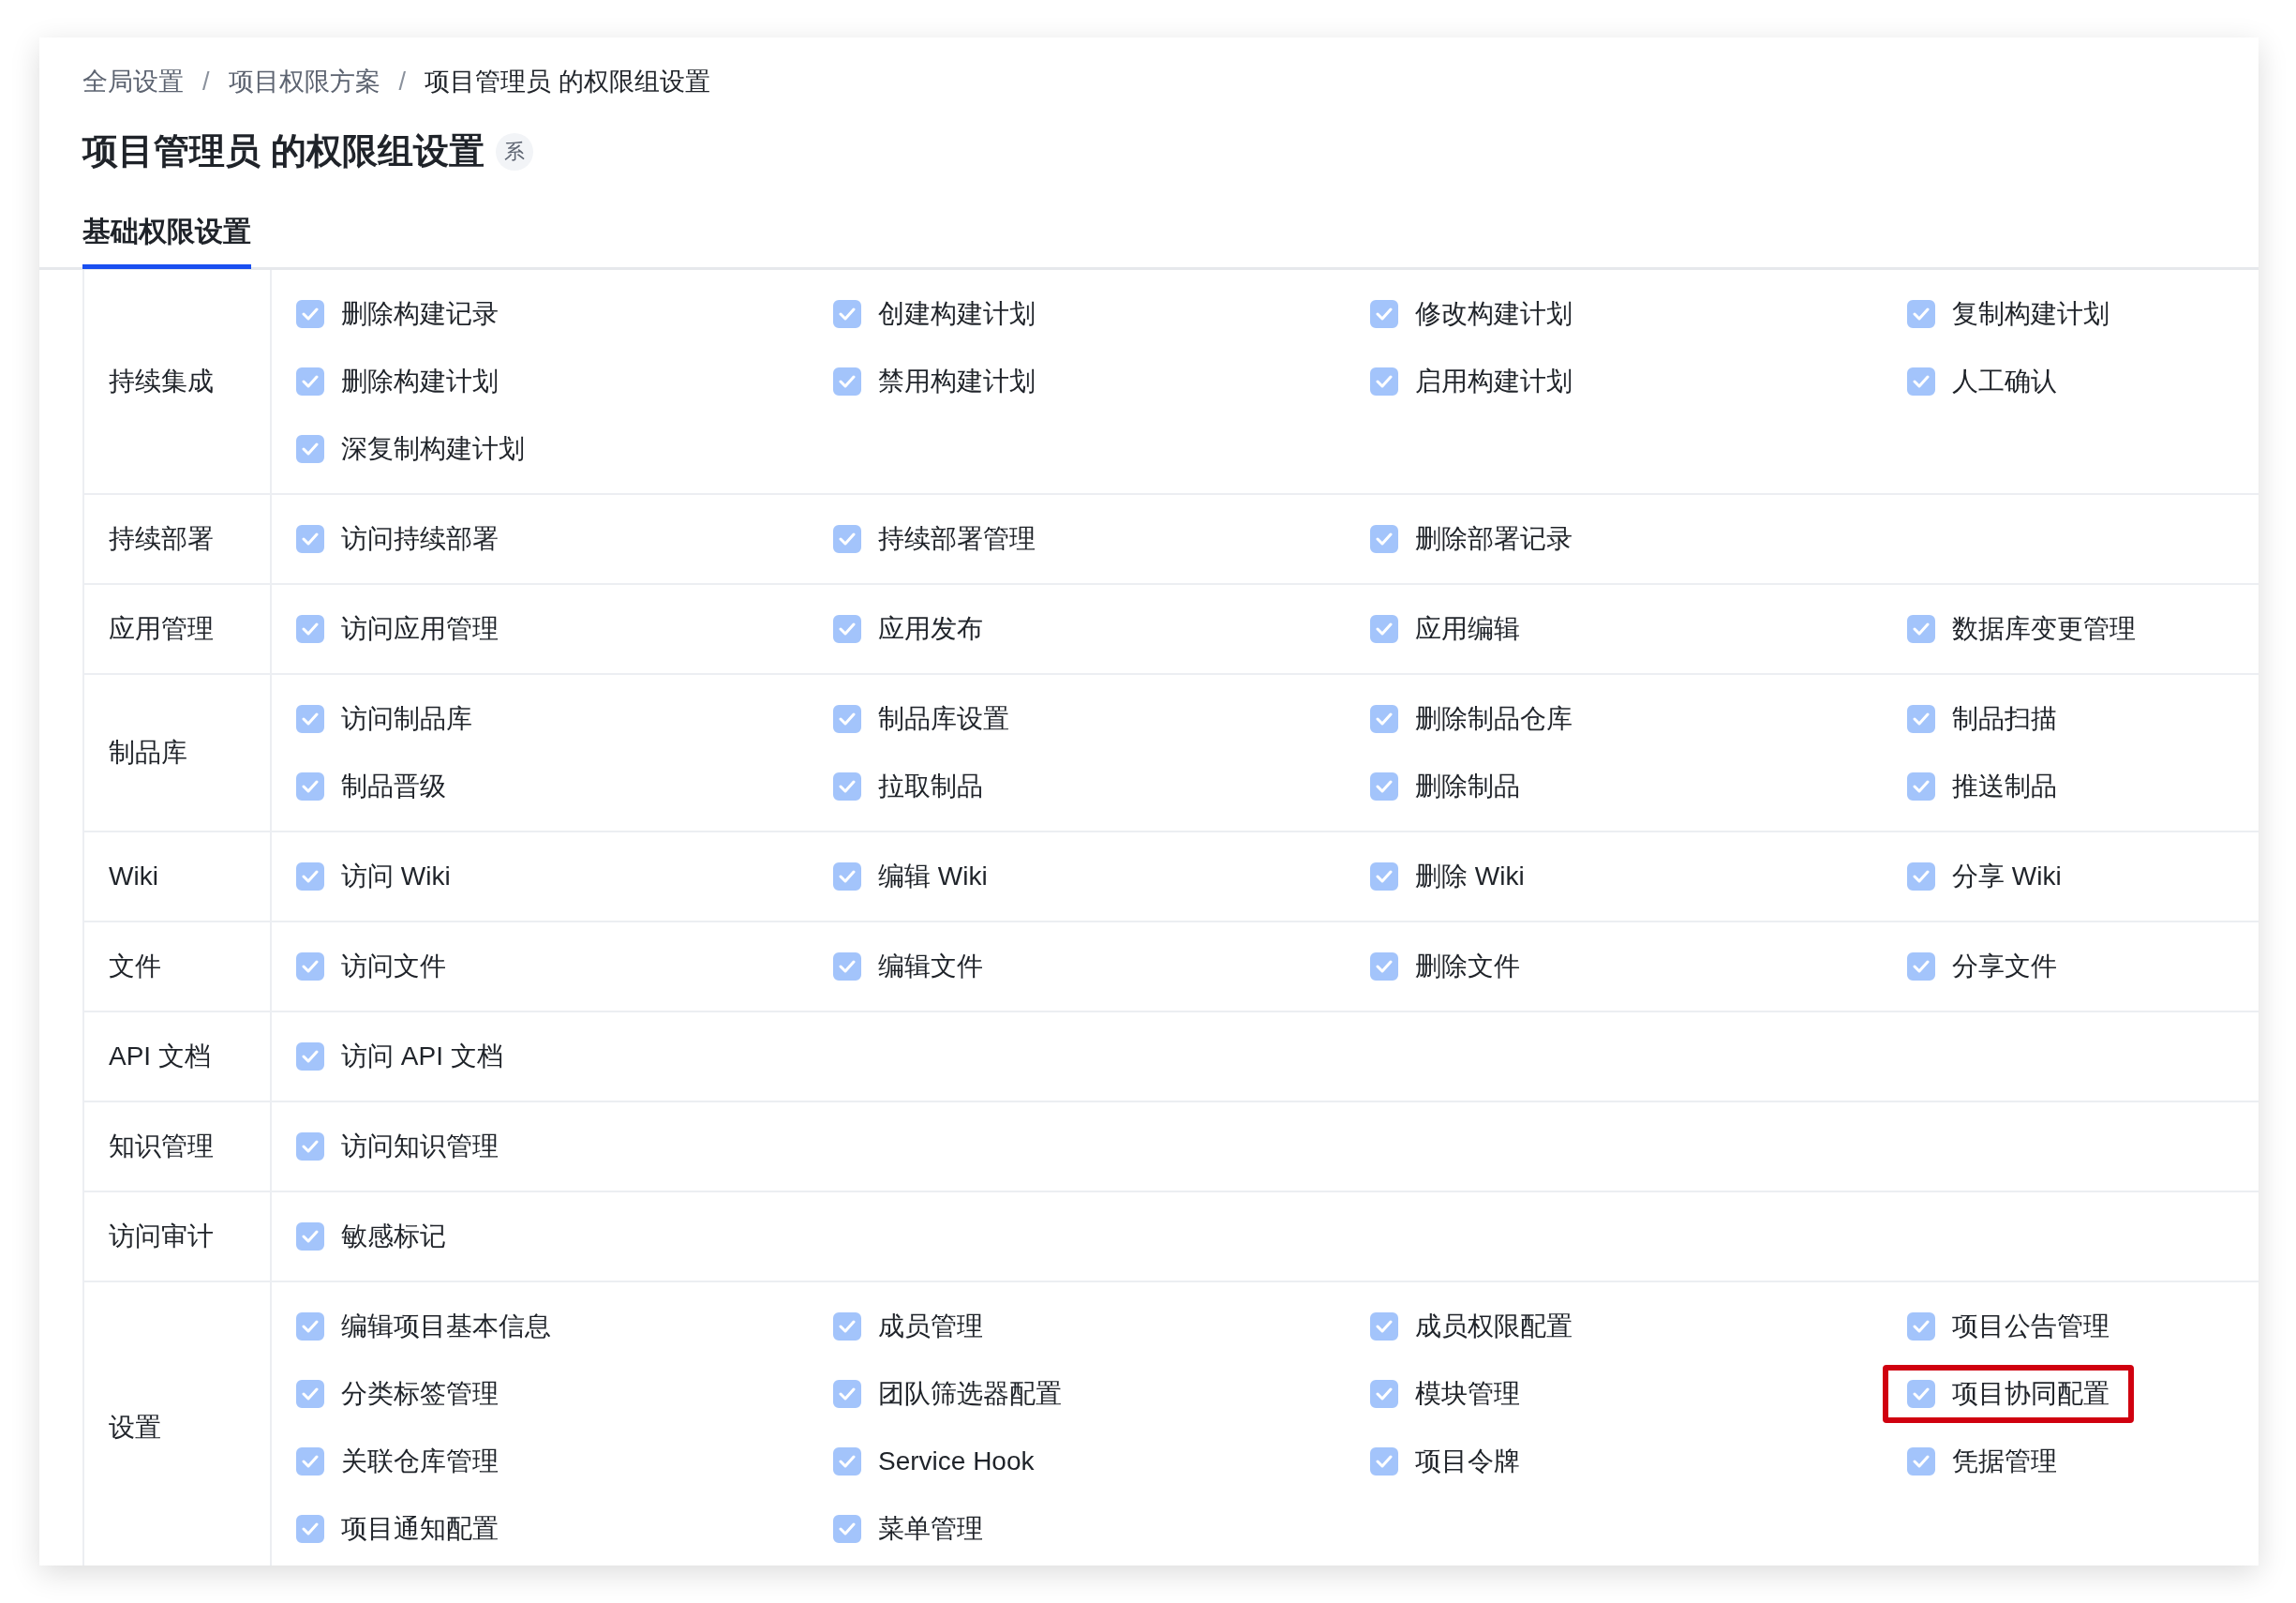 The height and width of the screenshot is (1603, 2296). Describe the element at coordinates (2009, 1394) in the screenshot. I see `permission-checkbox: 项目协同配置` at that location.